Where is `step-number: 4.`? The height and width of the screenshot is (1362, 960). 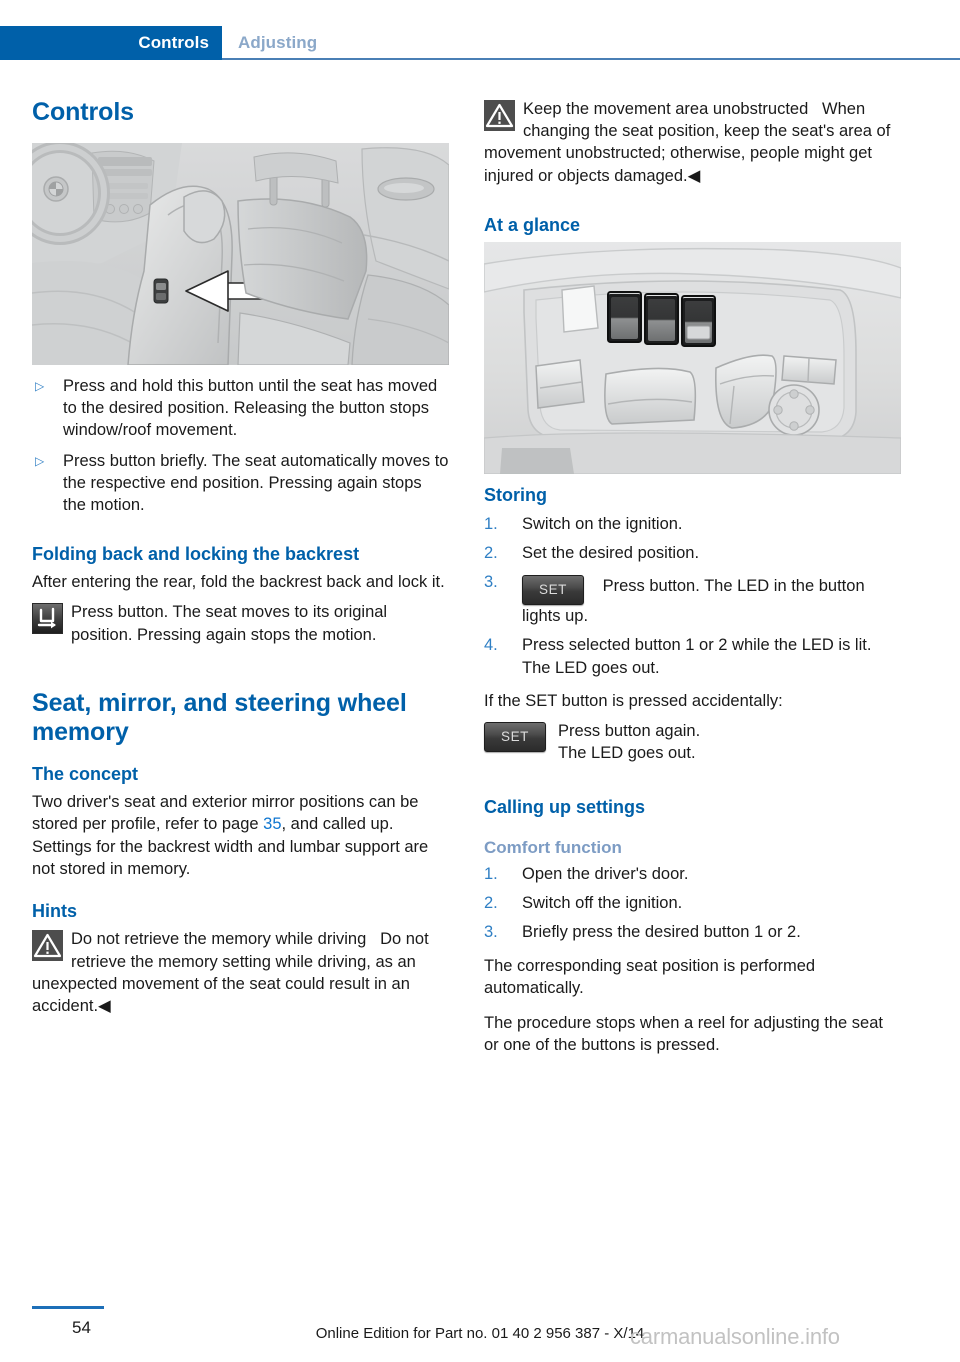
step-number: 4. is located at coordinates (491, 645).